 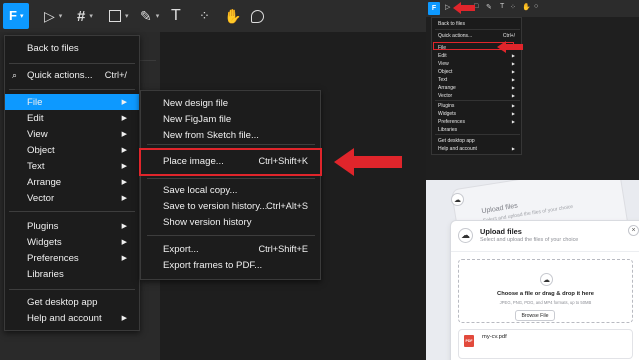 I want to click on menu-item-save-to-version-history: Save to version history... Ctrl+Alt+S, so click(x=230, y=206).